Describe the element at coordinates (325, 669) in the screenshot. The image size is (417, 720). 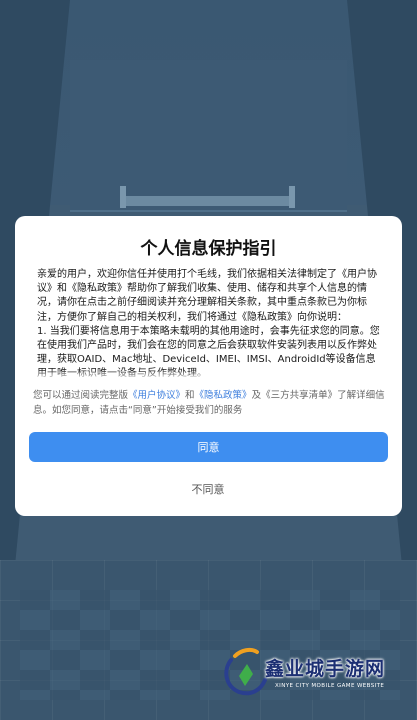
I see `watermark-title: 鑫业城手游网` at that location.